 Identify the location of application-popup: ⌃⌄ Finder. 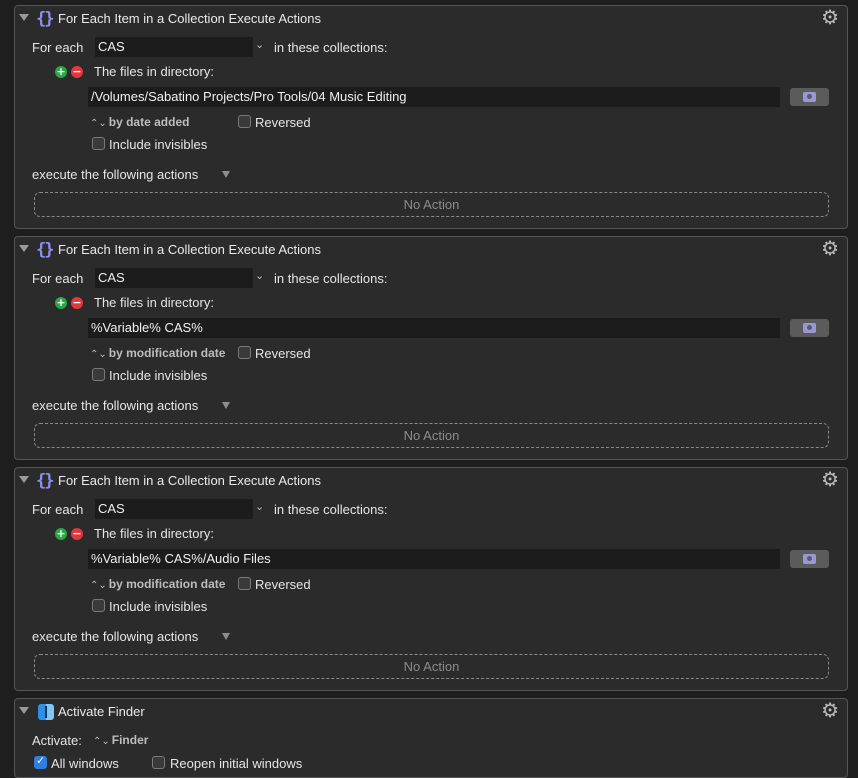
(120, 740).